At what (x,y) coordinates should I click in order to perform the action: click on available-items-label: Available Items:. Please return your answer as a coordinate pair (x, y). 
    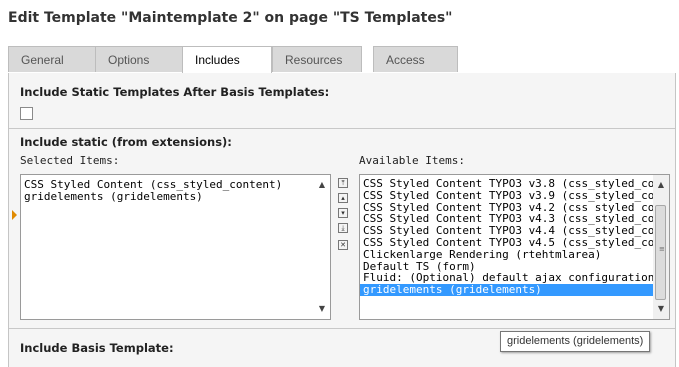
    Looking at the image, I should click on (412, 160).